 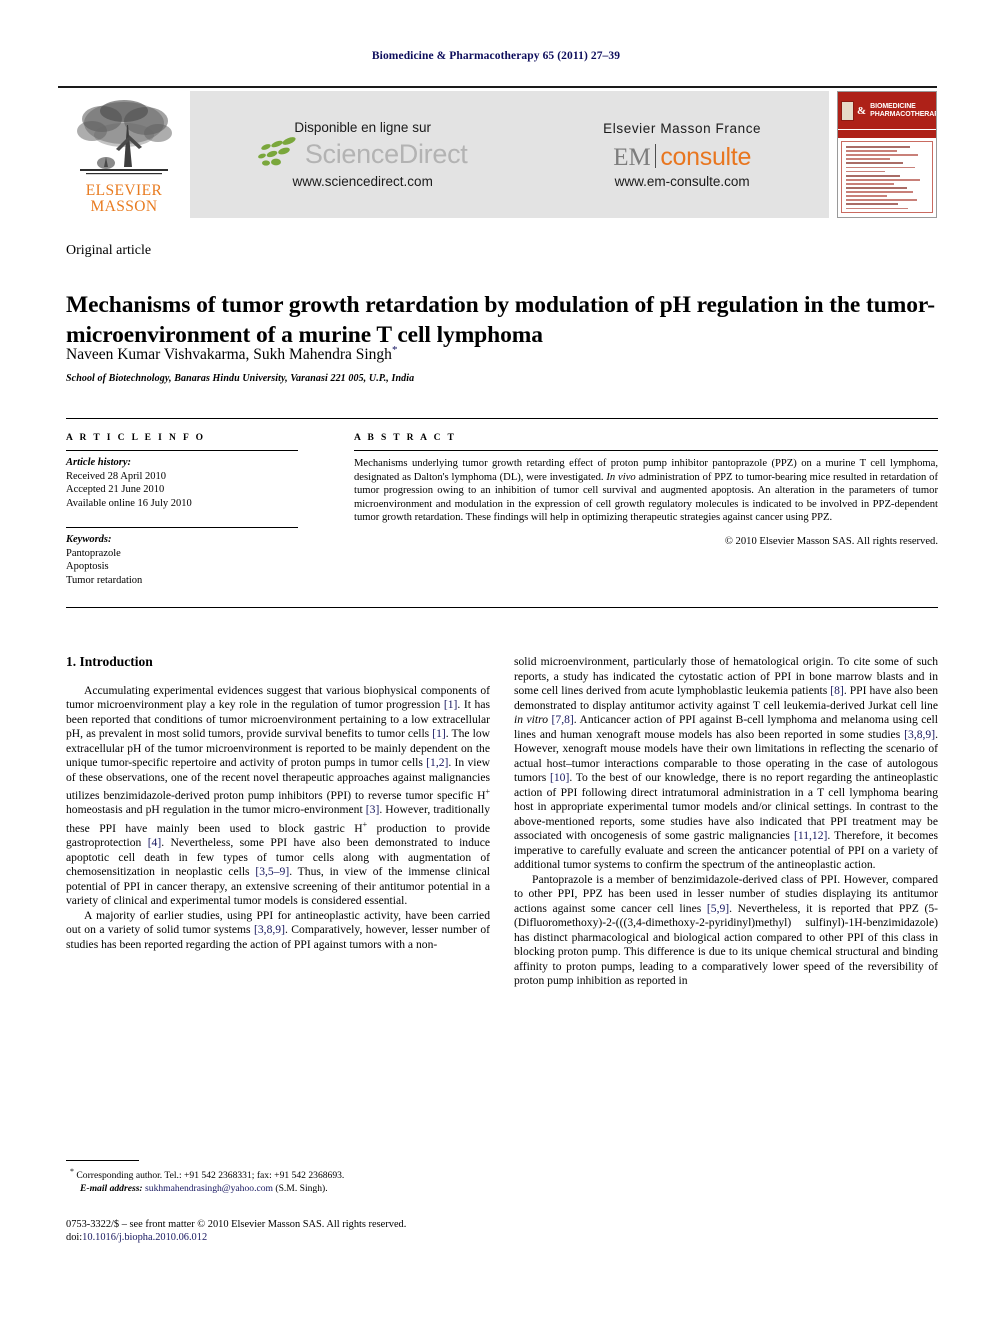 What do you see at coordinates (109, 250) in the screenshot?
I see `article-type-label: Original article` at bounding box center [109, 250].